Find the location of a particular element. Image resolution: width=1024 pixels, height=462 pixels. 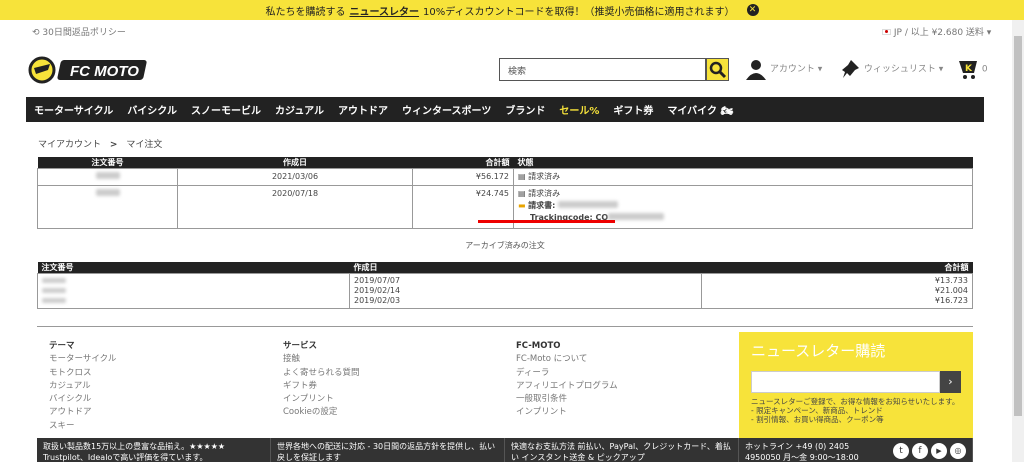

nav-motorcycle: モーターサイクル is located at coordinates (73, 109).